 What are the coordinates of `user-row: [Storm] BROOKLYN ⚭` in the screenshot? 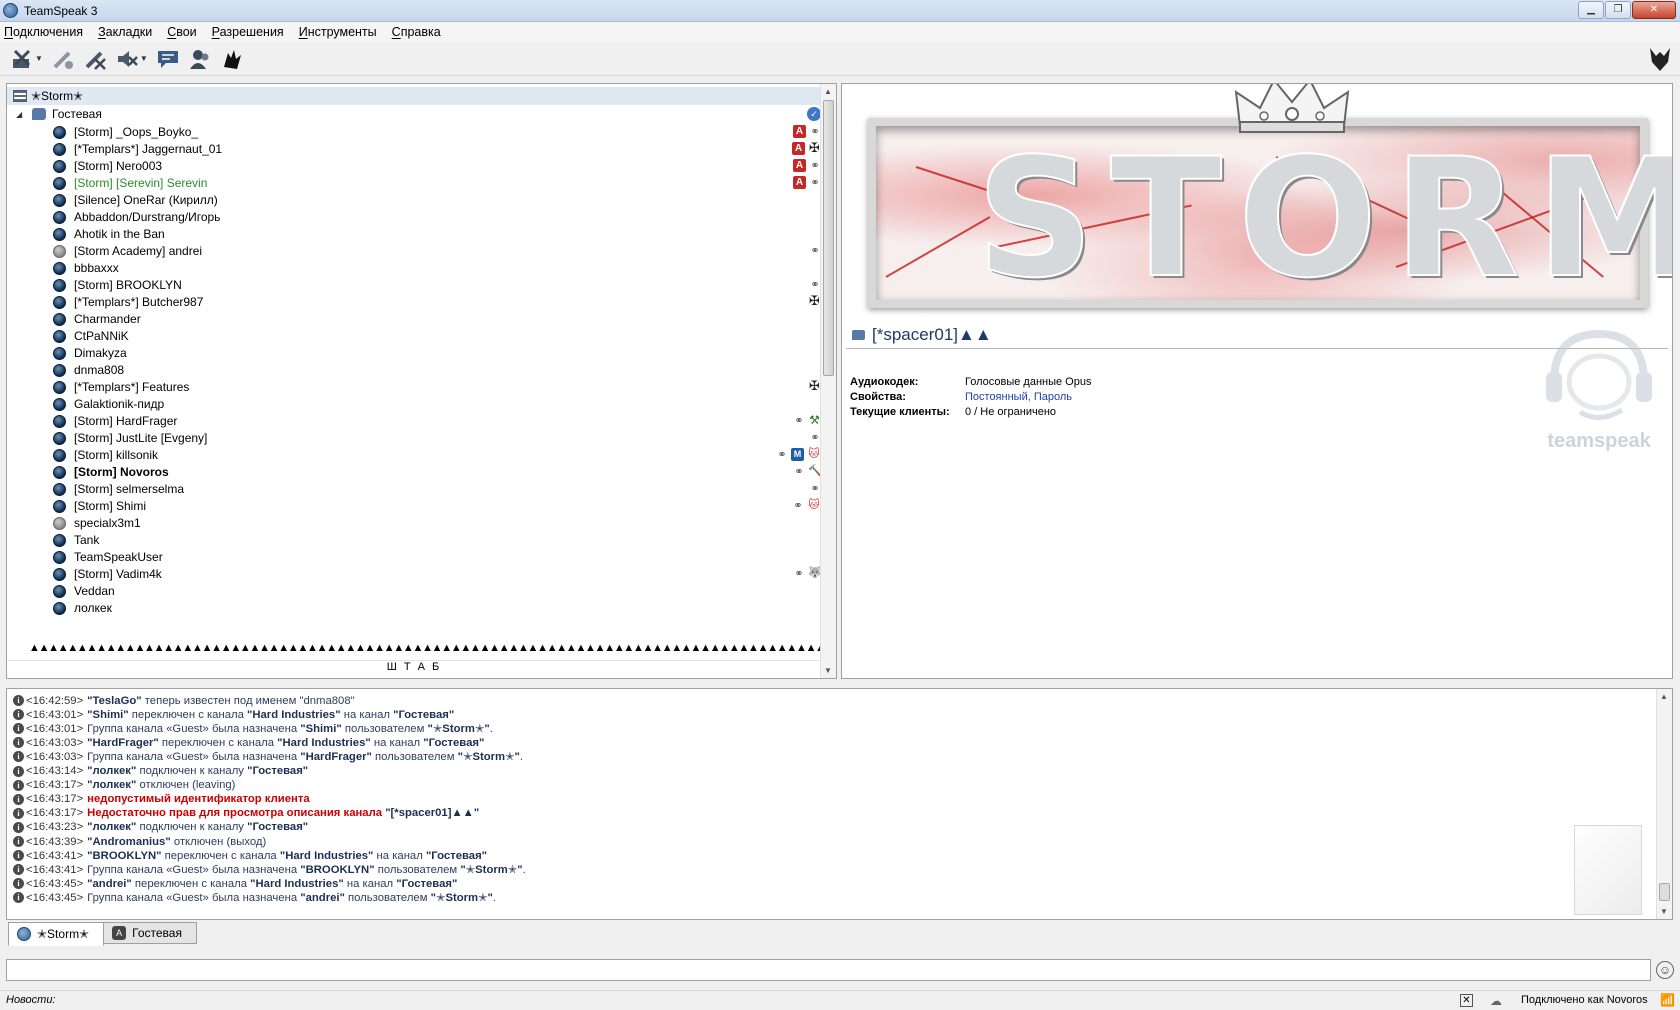 It's located at (414, 285).